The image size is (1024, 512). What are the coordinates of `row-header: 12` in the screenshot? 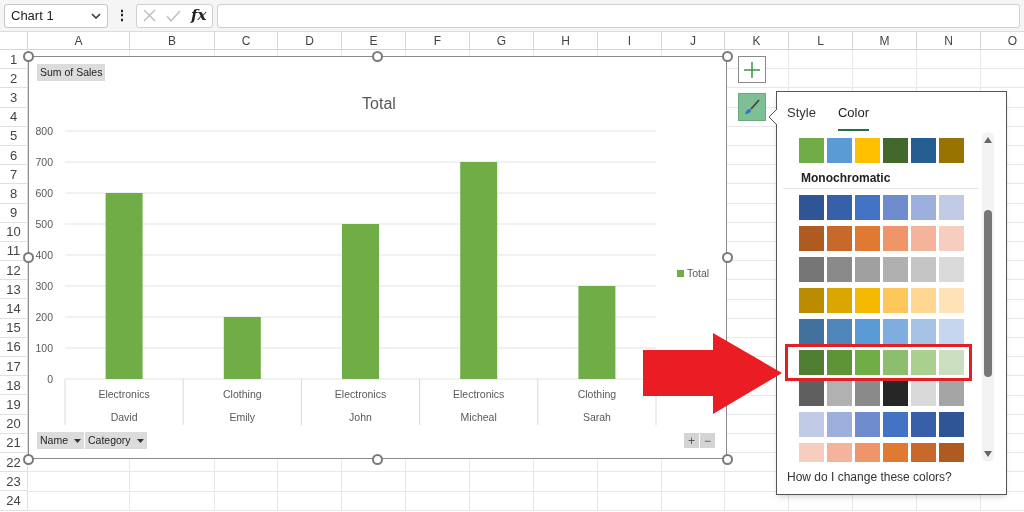 It's located at (13, 270).